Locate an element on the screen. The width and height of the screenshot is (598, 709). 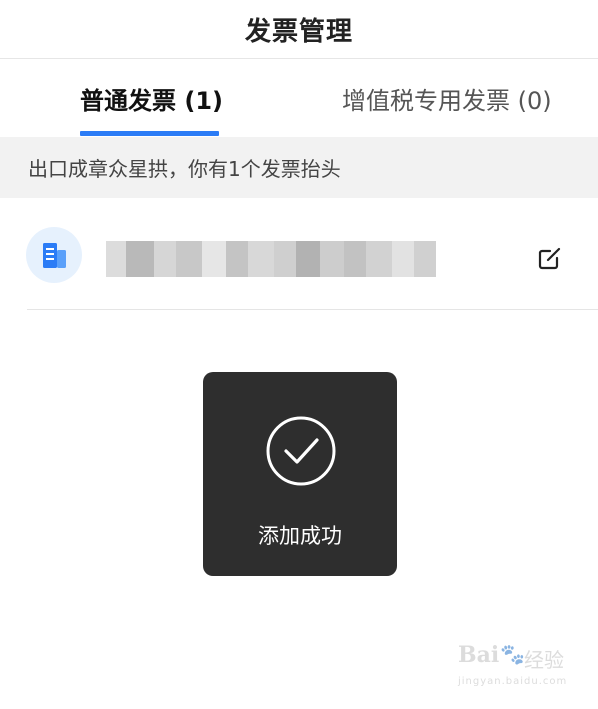
watermark-logo: Bai is located at coordinates (479, 655).